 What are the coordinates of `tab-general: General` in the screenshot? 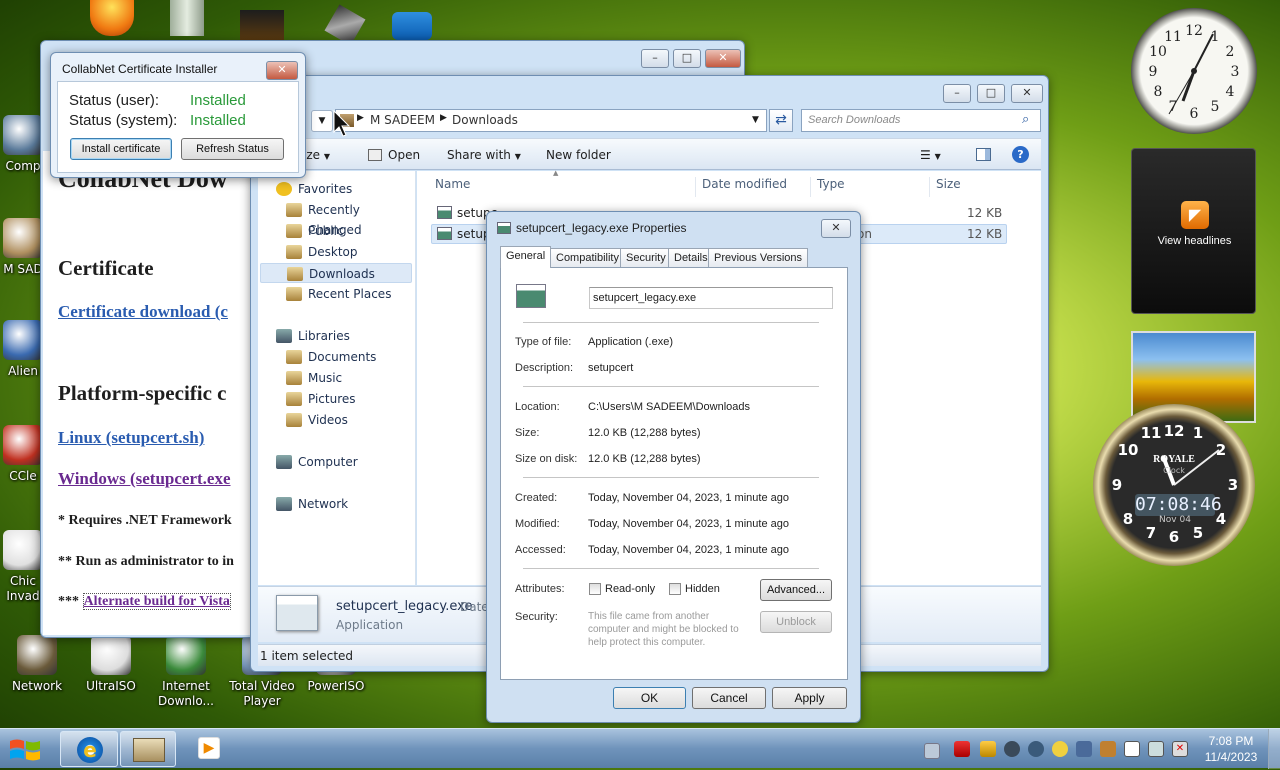 It's located at (526, 257).